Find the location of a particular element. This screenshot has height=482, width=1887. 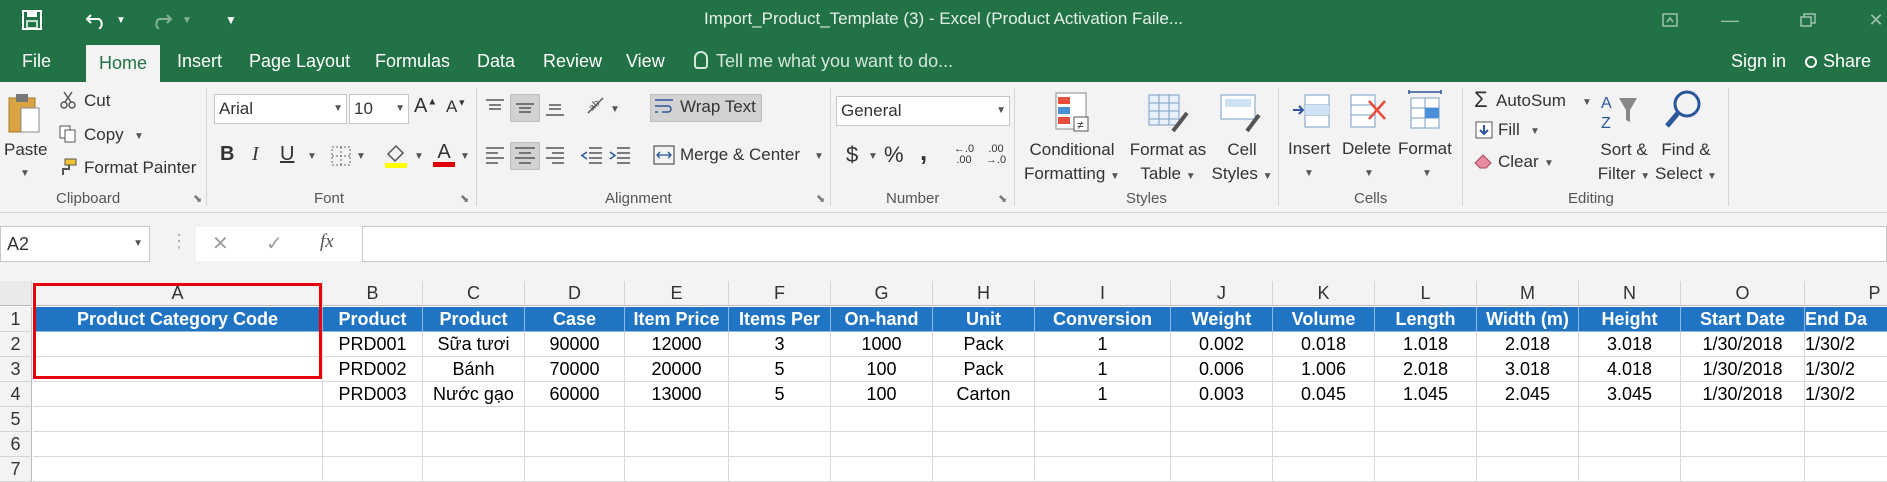

column-header-p: P is located at coordinates (1846, 293).